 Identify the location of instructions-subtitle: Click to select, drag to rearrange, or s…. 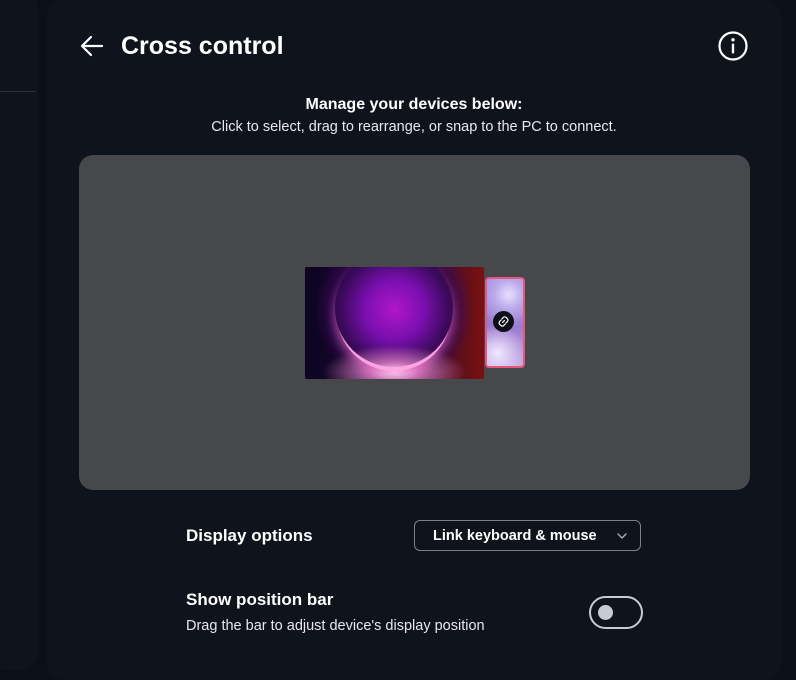
(414, 127).